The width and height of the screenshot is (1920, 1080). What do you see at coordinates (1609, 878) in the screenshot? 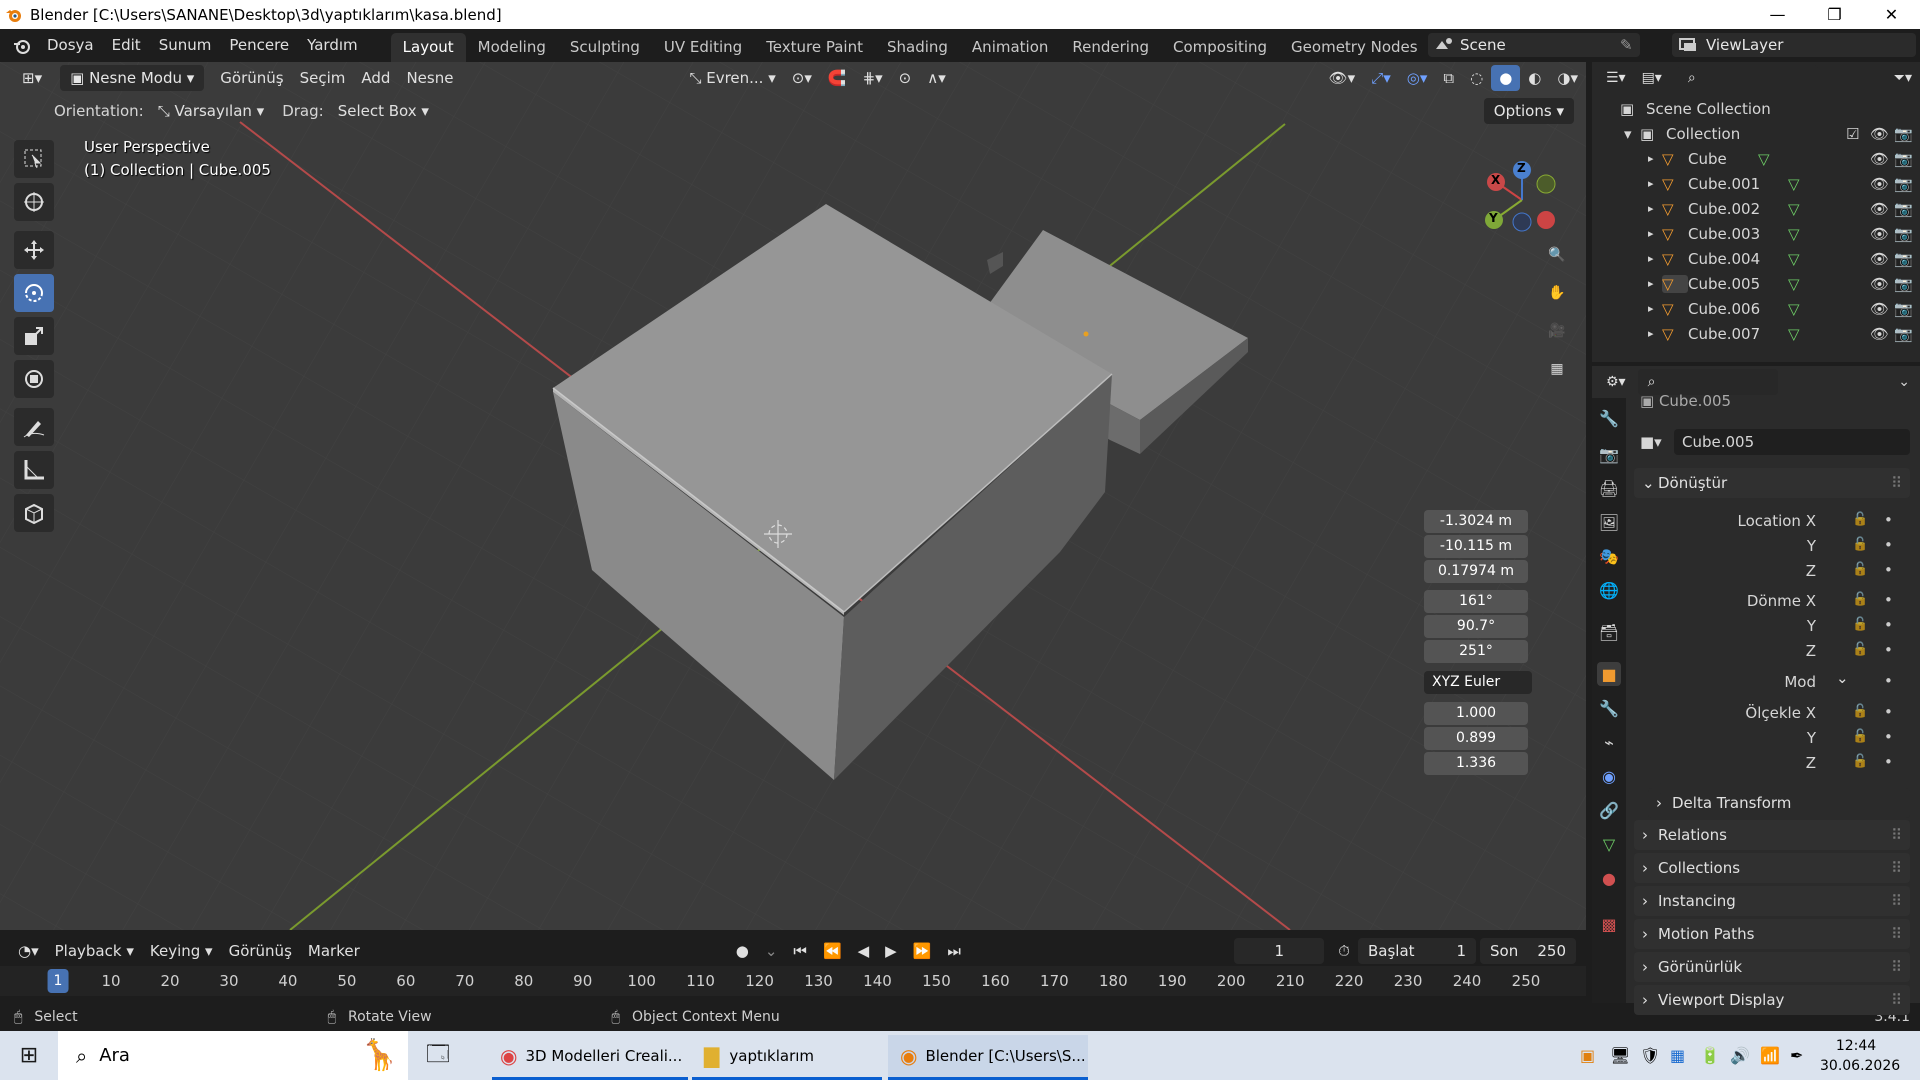
I see `material-tab-icon: ●` at bounding box center [1609, 878].